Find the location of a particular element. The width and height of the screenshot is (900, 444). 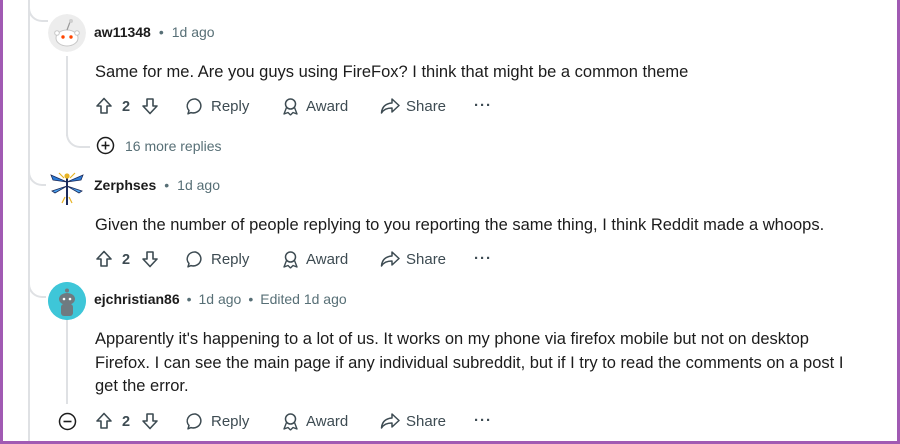

collapse-button is located at coordinates (67, 421).